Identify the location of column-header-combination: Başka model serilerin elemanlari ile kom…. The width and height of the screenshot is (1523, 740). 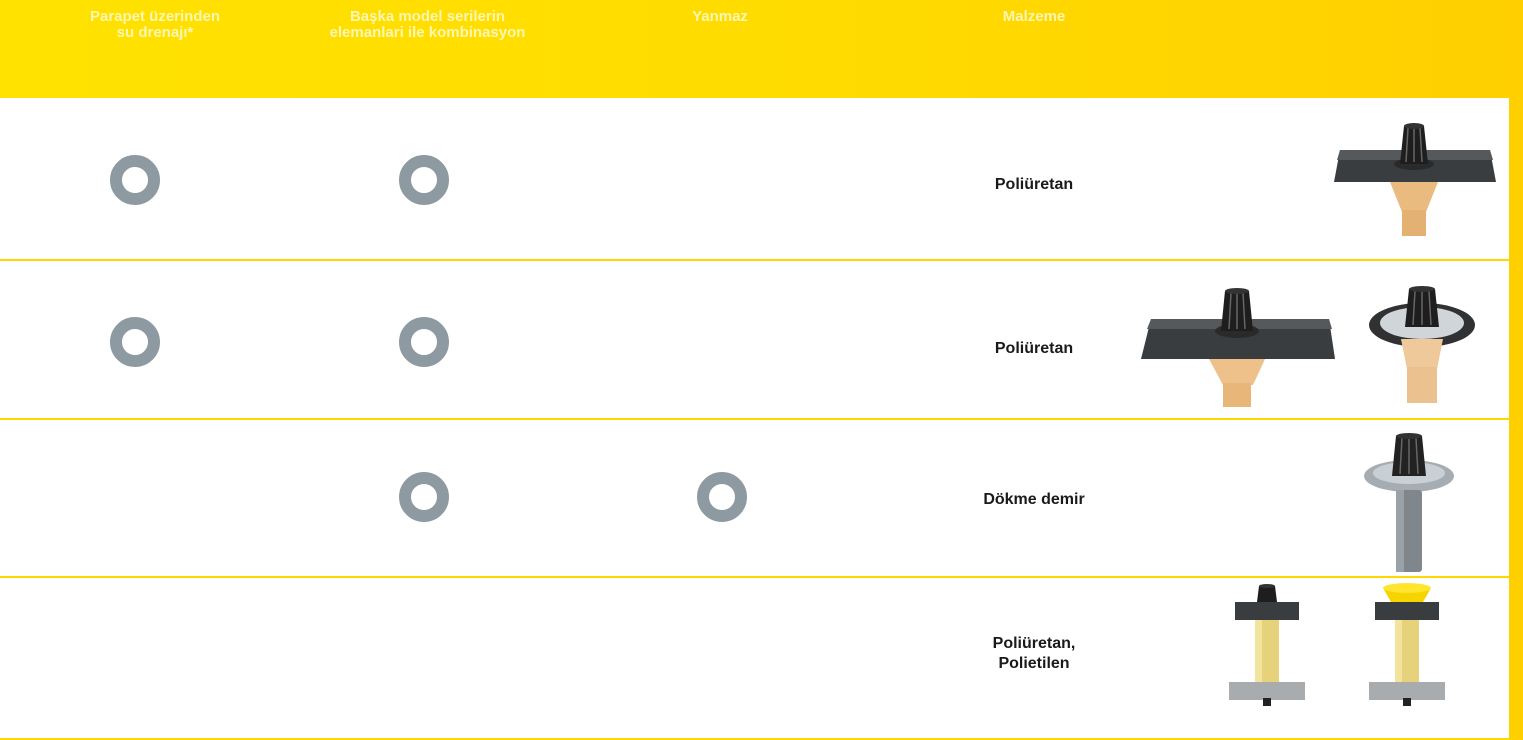
(427, 24).